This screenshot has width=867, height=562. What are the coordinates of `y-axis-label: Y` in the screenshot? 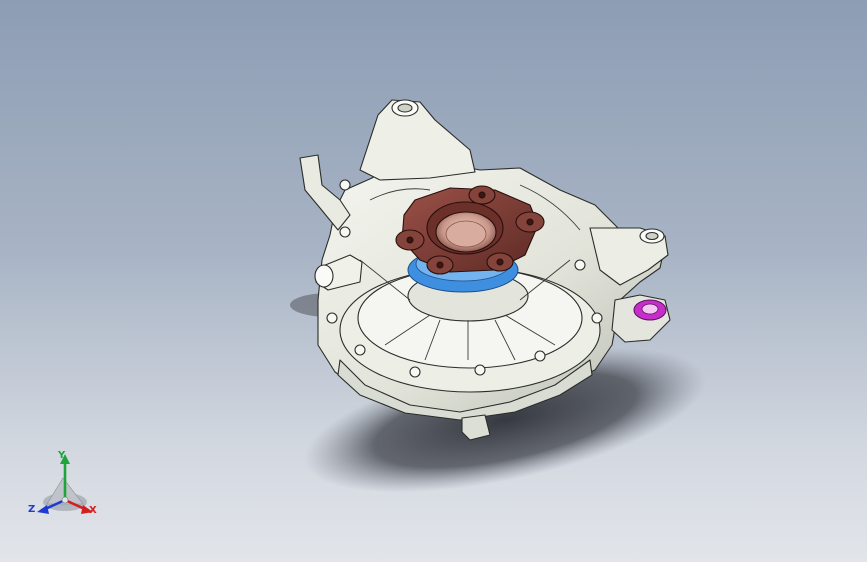 It's located at (62, 455).